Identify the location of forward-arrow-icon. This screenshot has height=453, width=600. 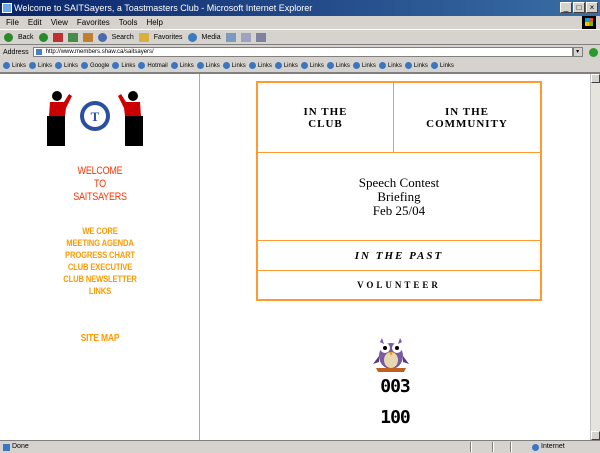
(43, 37).